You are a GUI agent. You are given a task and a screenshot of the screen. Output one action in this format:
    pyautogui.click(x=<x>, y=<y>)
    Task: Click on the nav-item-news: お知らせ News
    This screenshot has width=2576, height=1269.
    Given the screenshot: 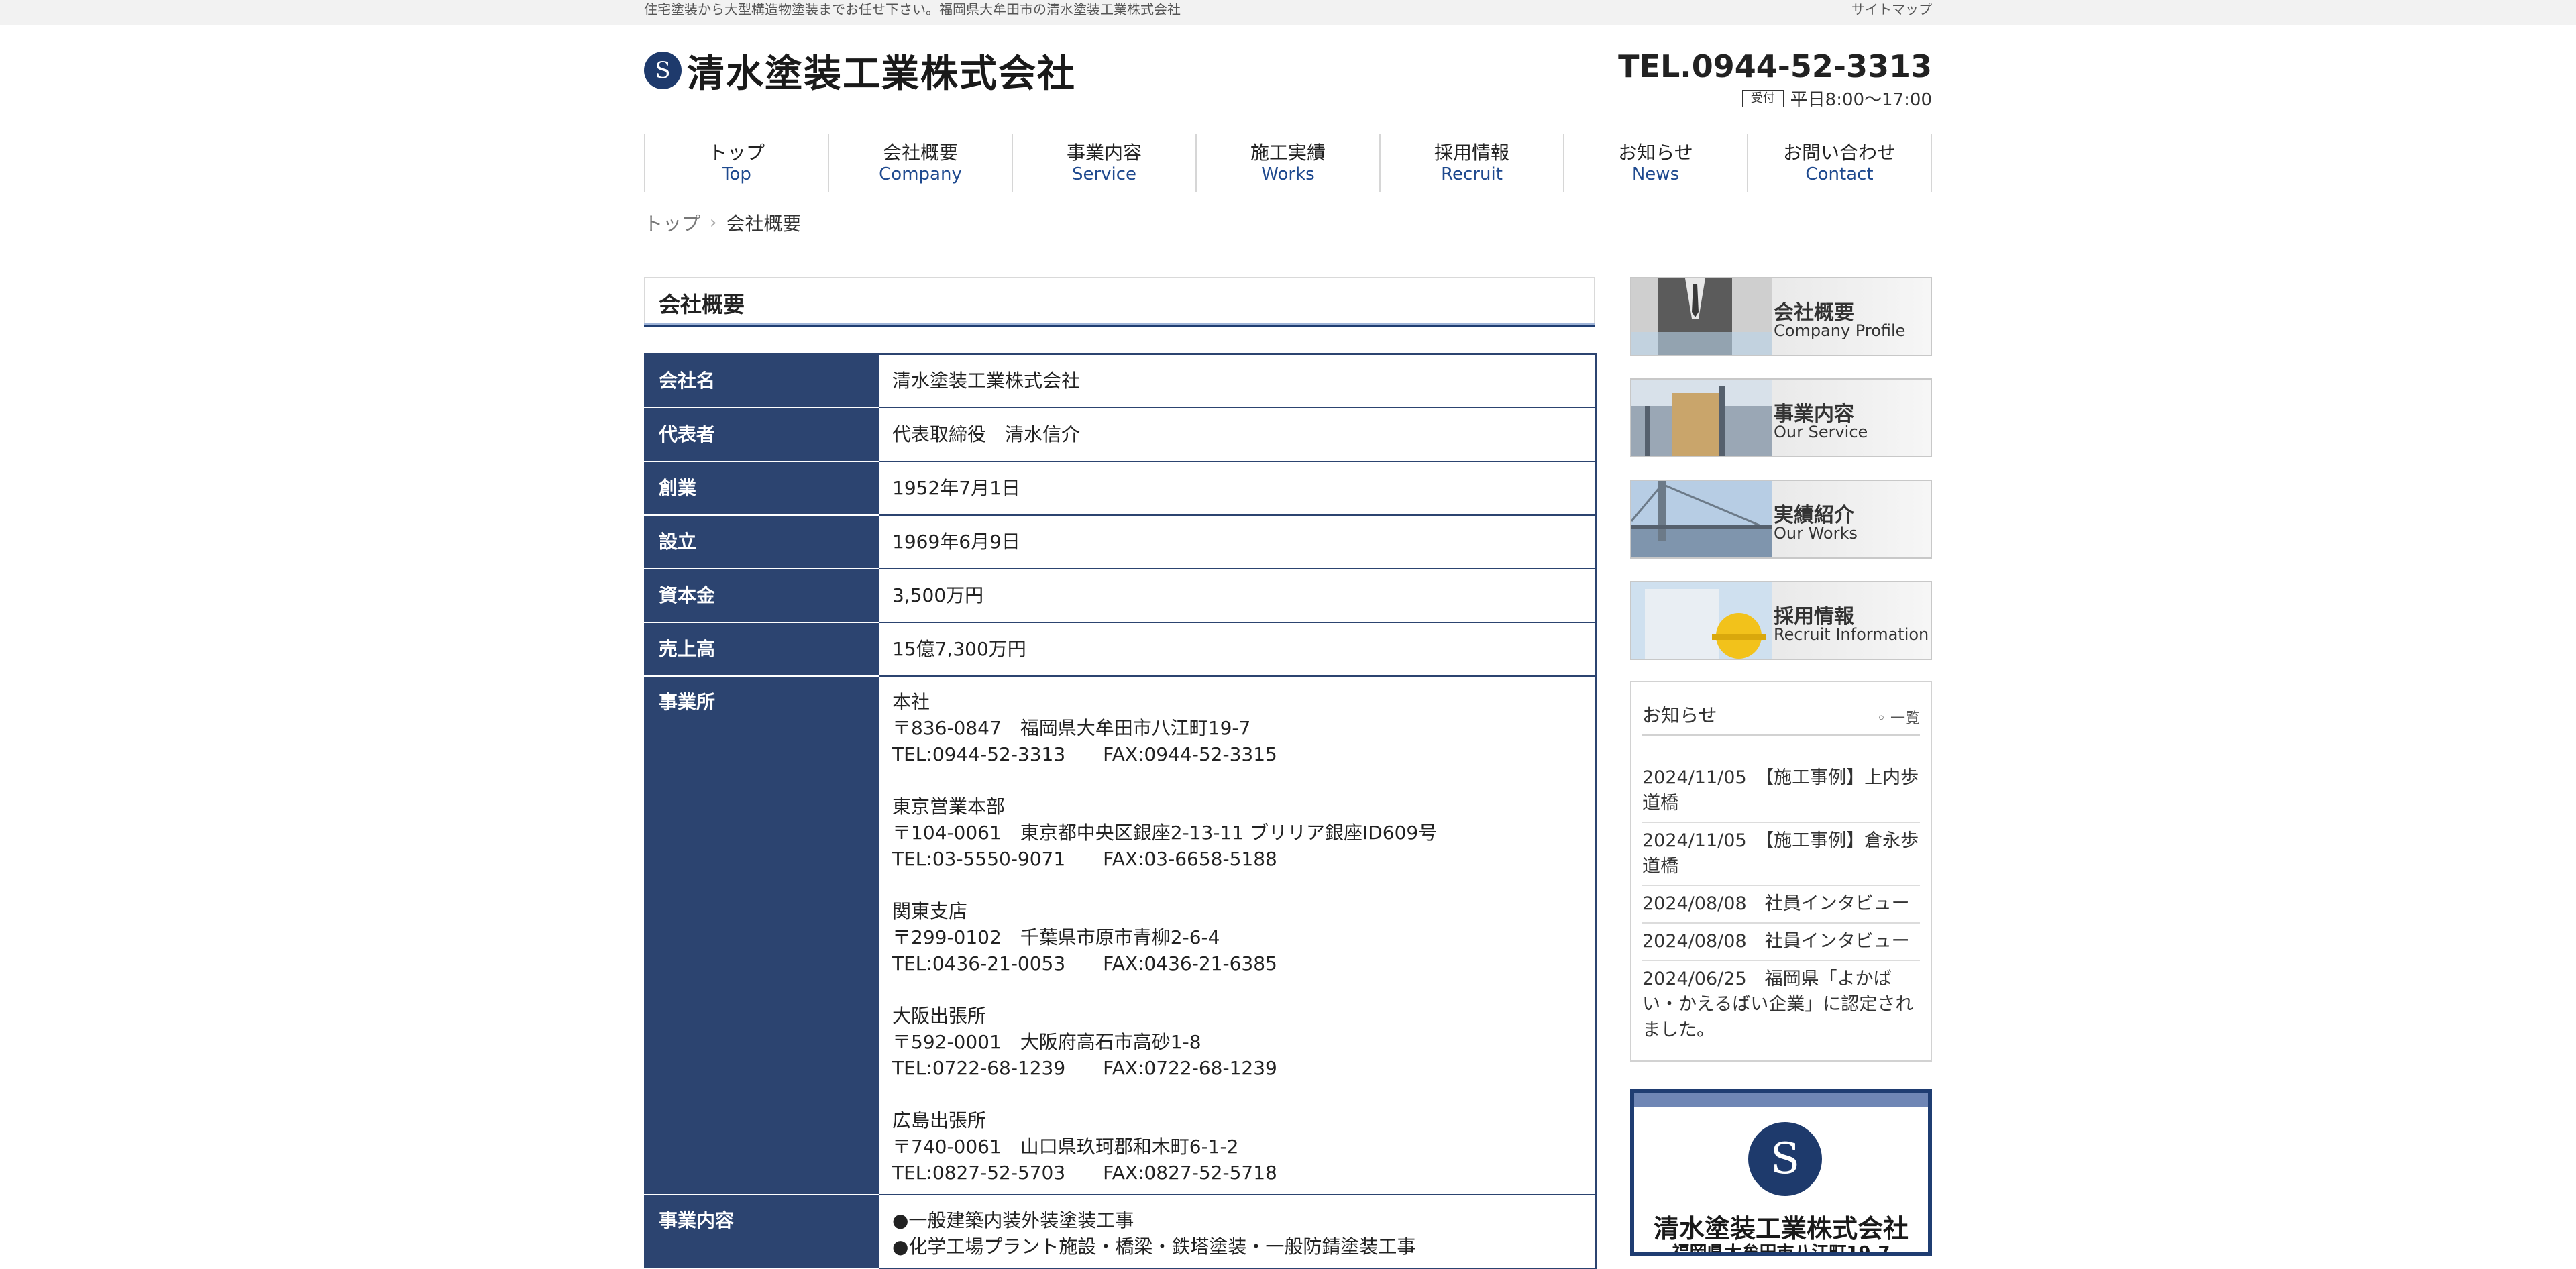 What is the action you would take?
    pyautogui.click(x=1655, y=163)
    